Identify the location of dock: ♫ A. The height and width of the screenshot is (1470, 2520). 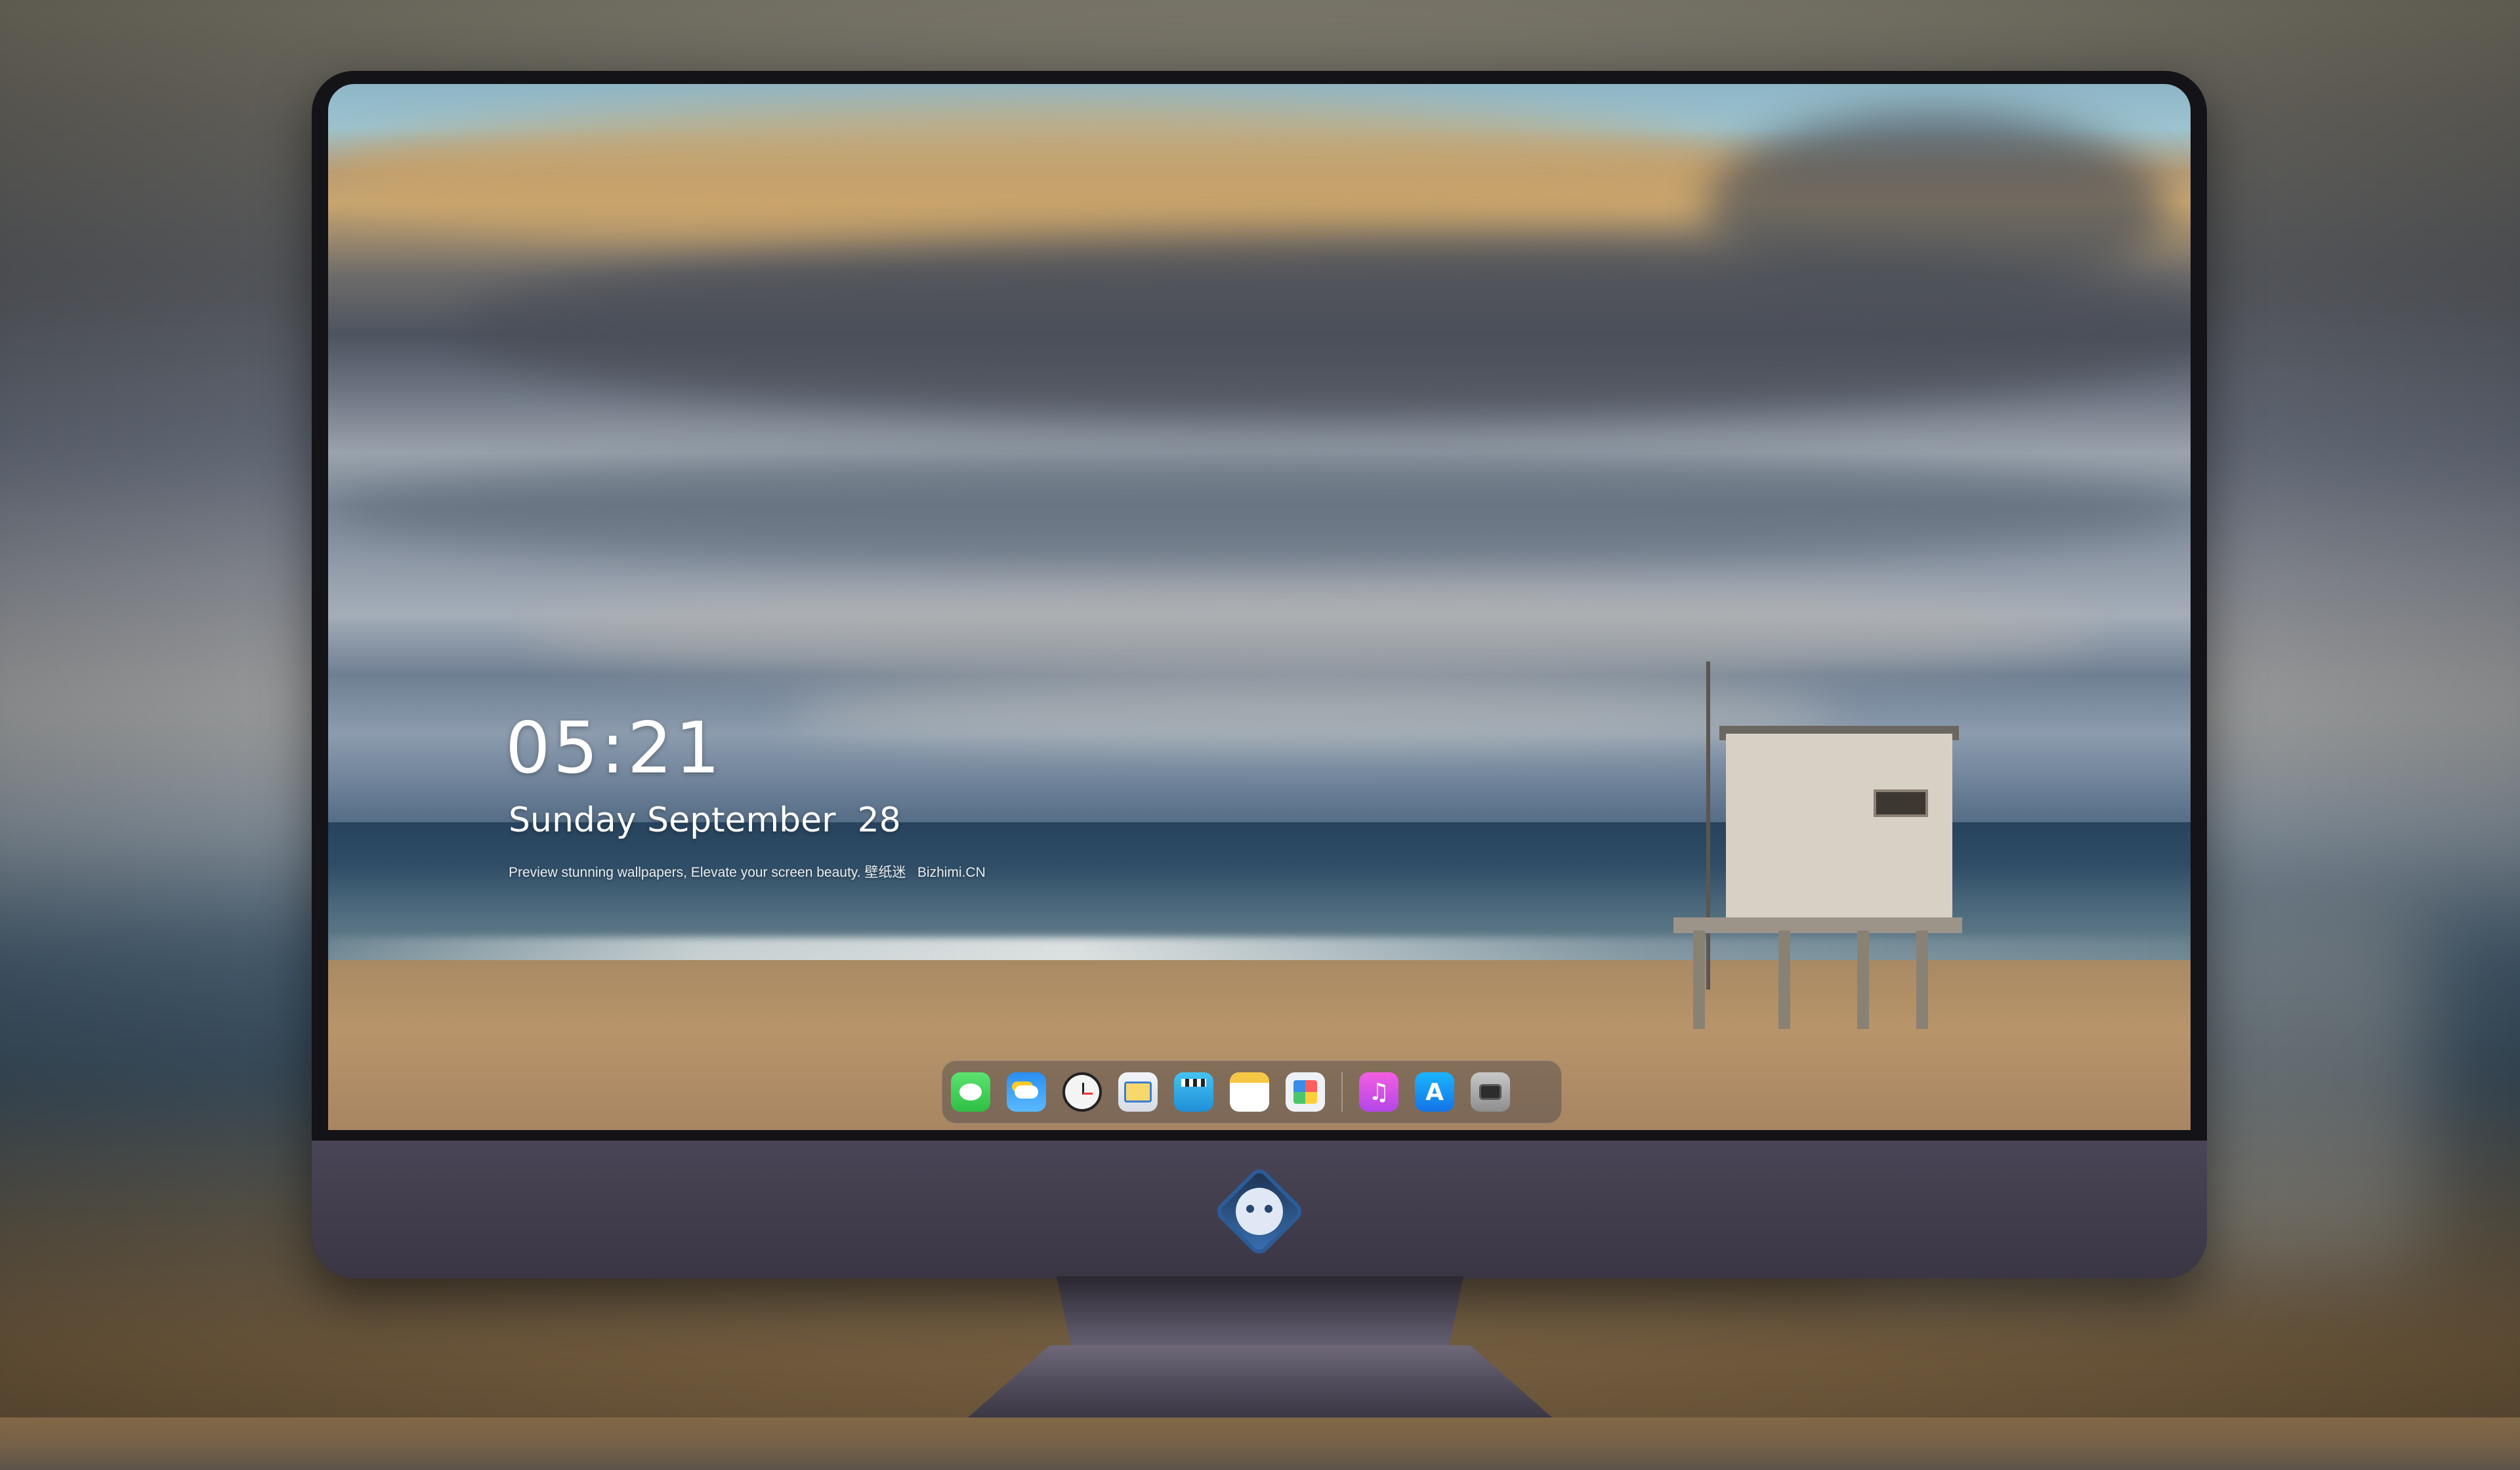
(1252, 1092).